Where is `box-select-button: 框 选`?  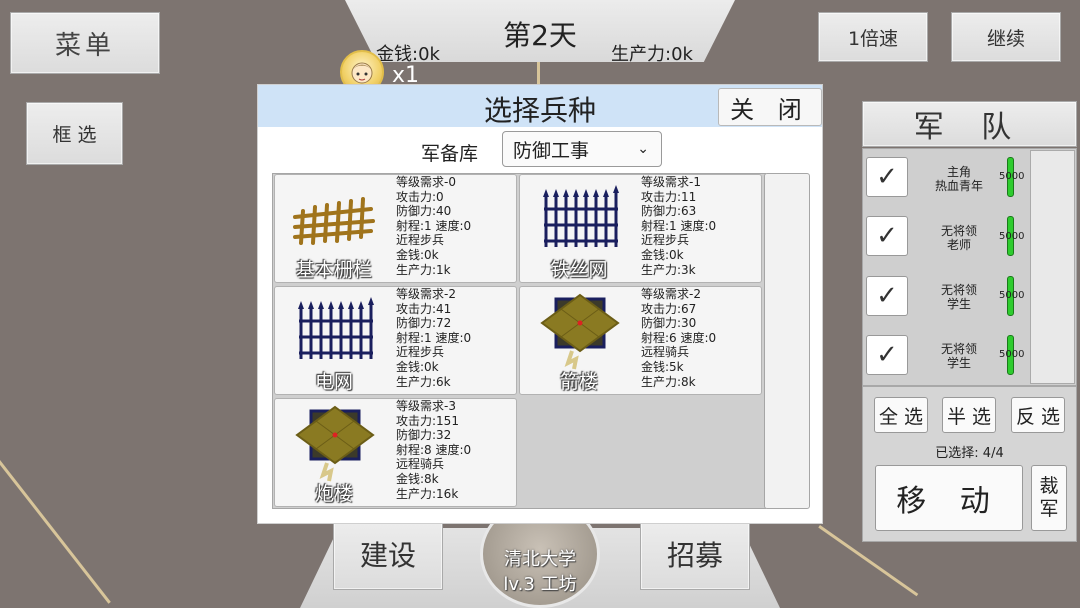 box-select-button: 框 选 is located at coordinates (74, 133).